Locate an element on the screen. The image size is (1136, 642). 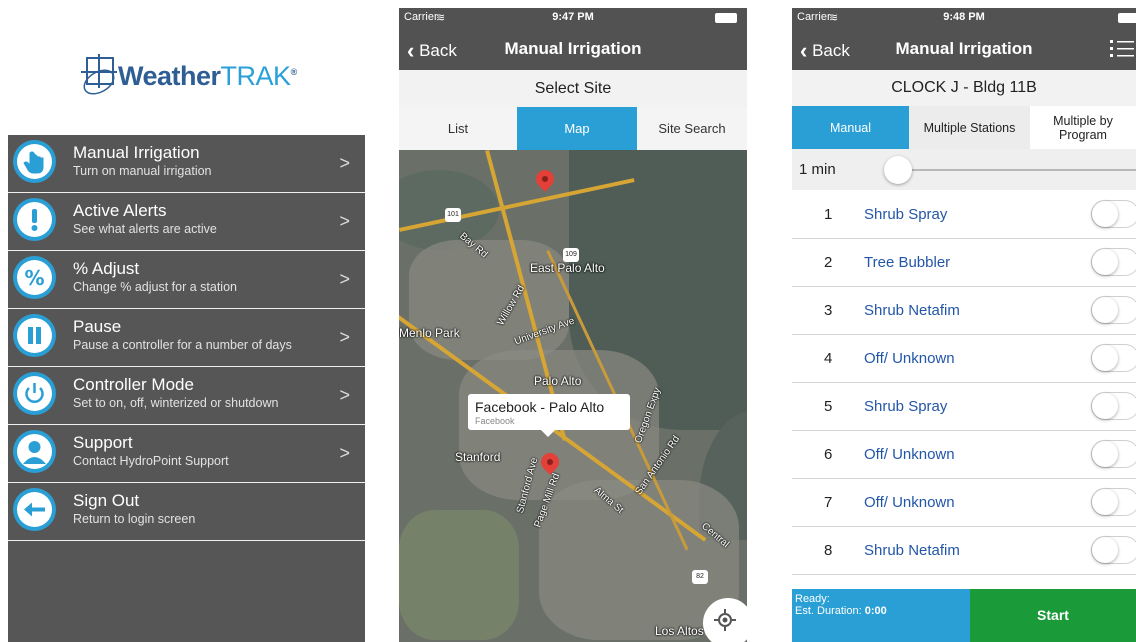
duration-slider is located at coordinates (1017, 170).